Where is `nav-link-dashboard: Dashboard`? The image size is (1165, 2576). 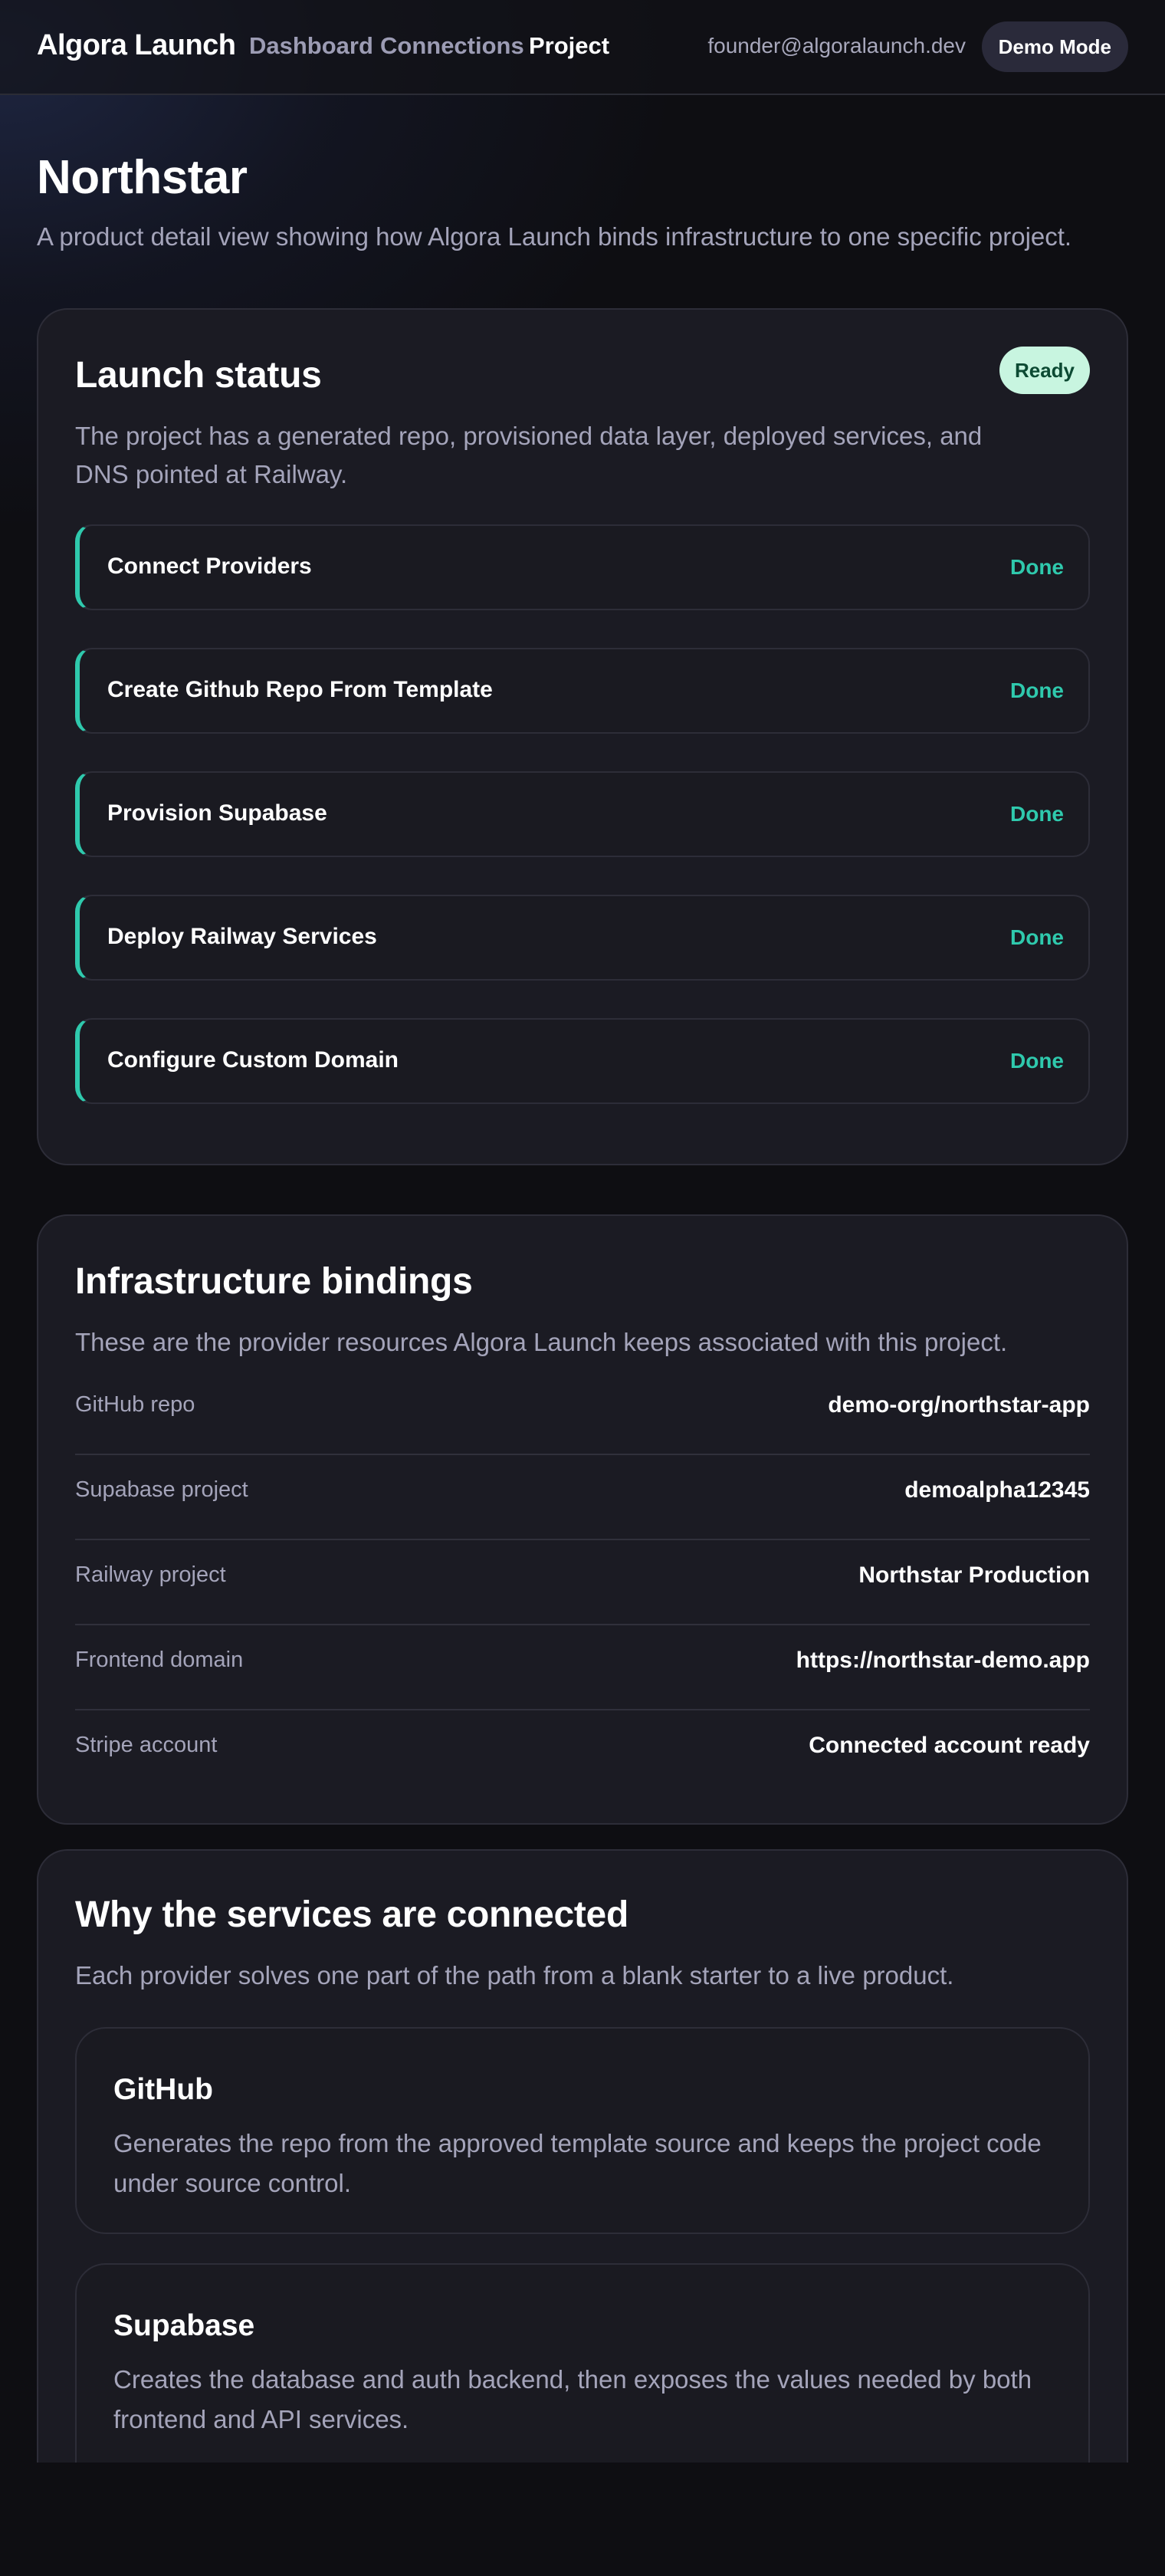 nav-link-dashboard: Dashboard is located at coordinates (311, 46).